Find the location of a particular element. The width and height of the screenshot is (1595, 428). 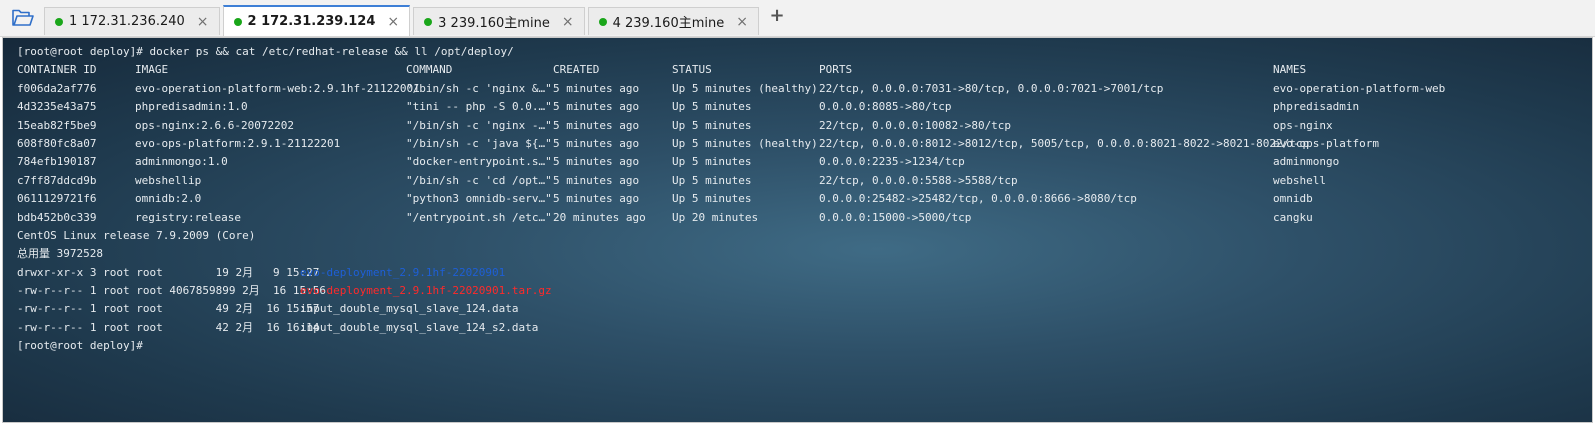

container-image: phpredisadmin:1.0 is located at coordinates (191, 107).